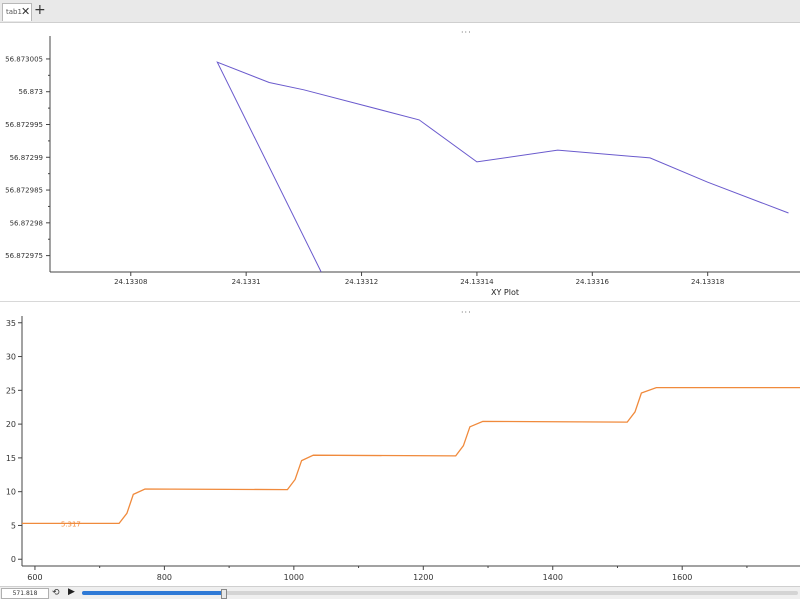  What do you see at coordinates (440, 594) in the screenshot?
I see `time-slider` at bounding box center [440, 594].